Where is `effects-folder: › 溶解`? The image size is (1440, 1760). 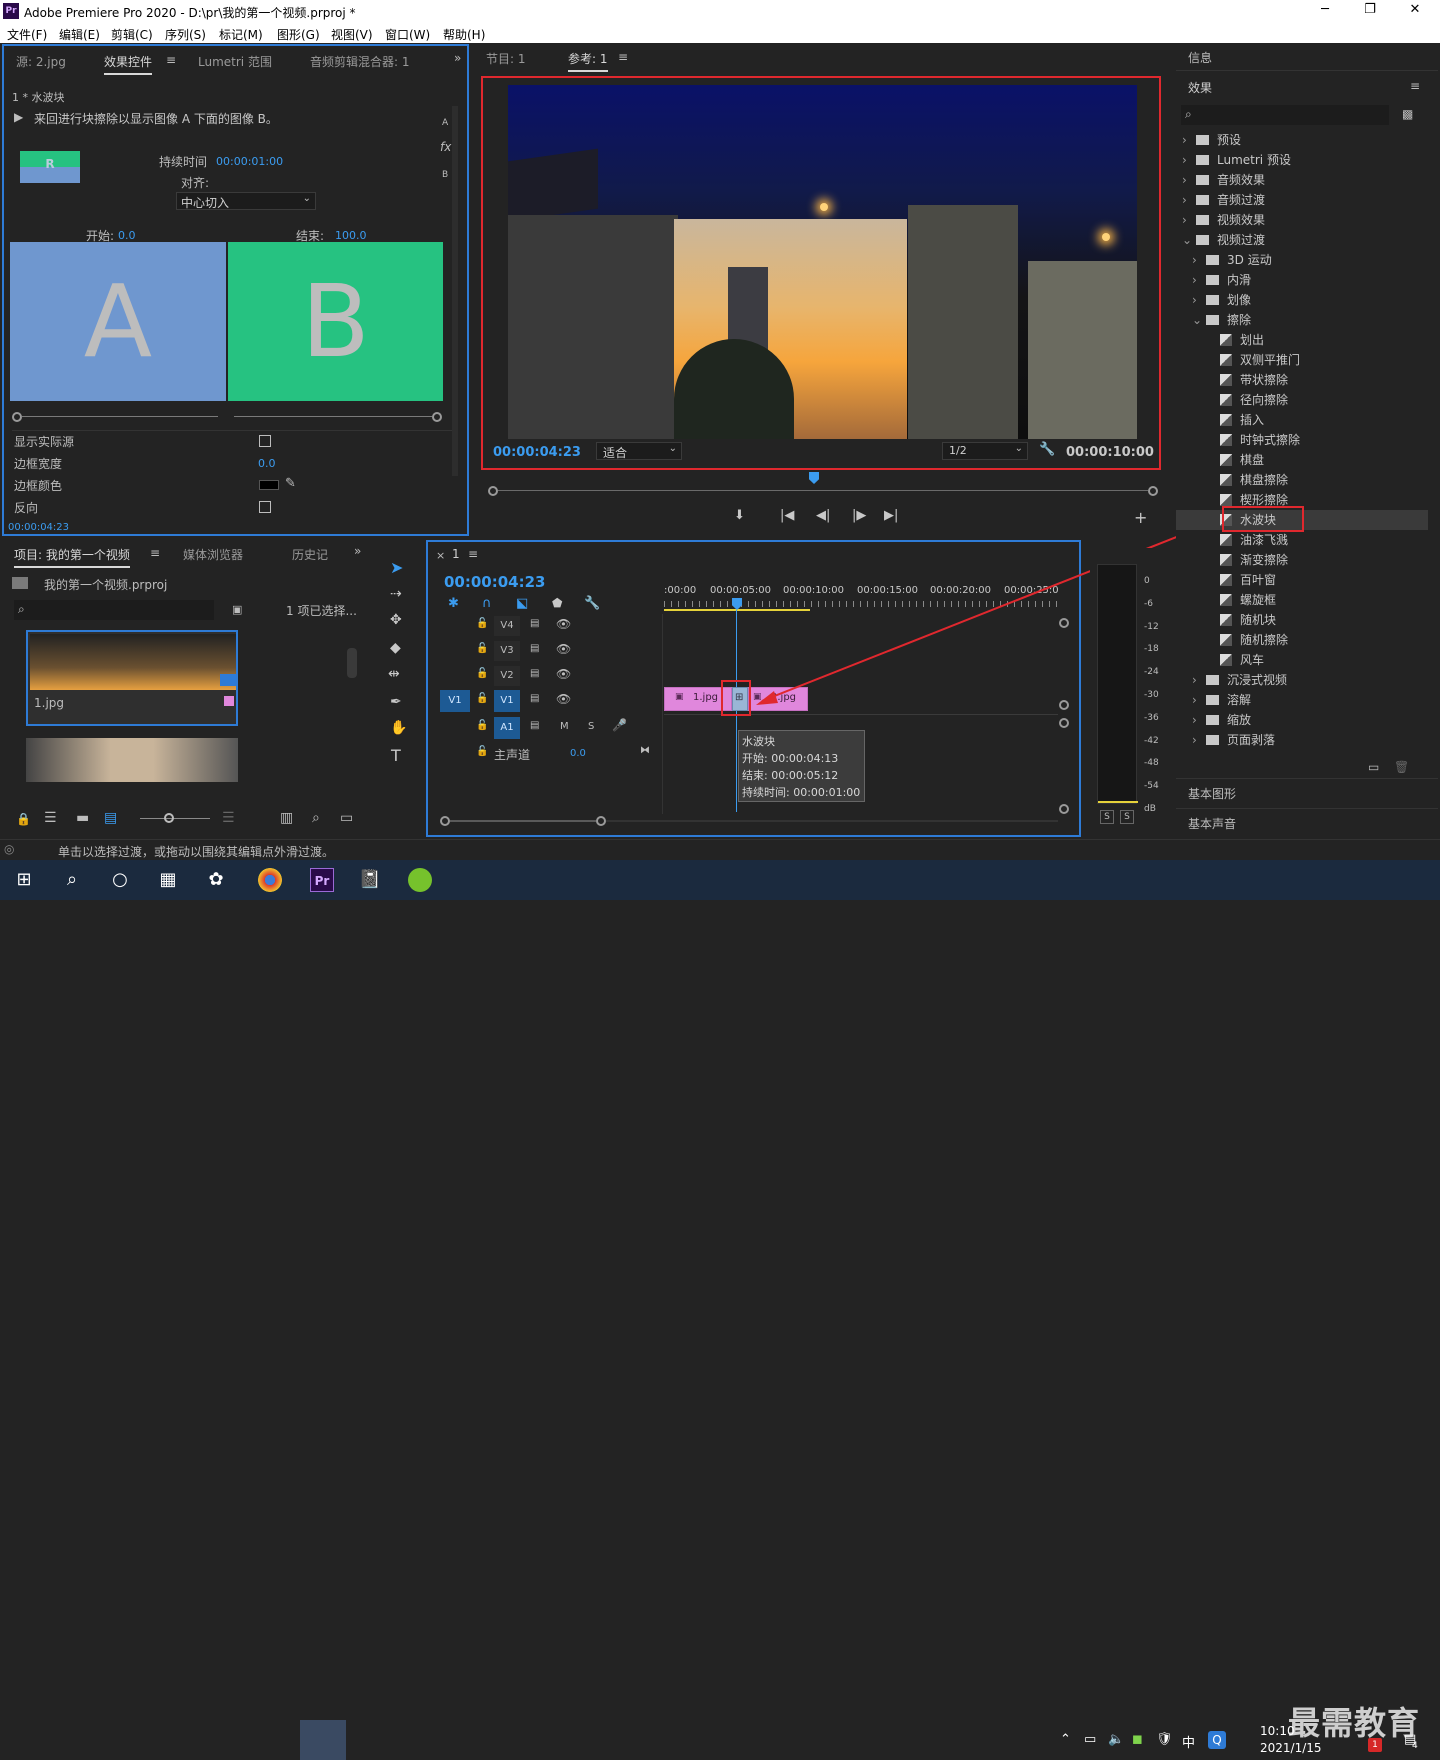 effects-folder: › 溶解 is located at coordinates (1302, 700).